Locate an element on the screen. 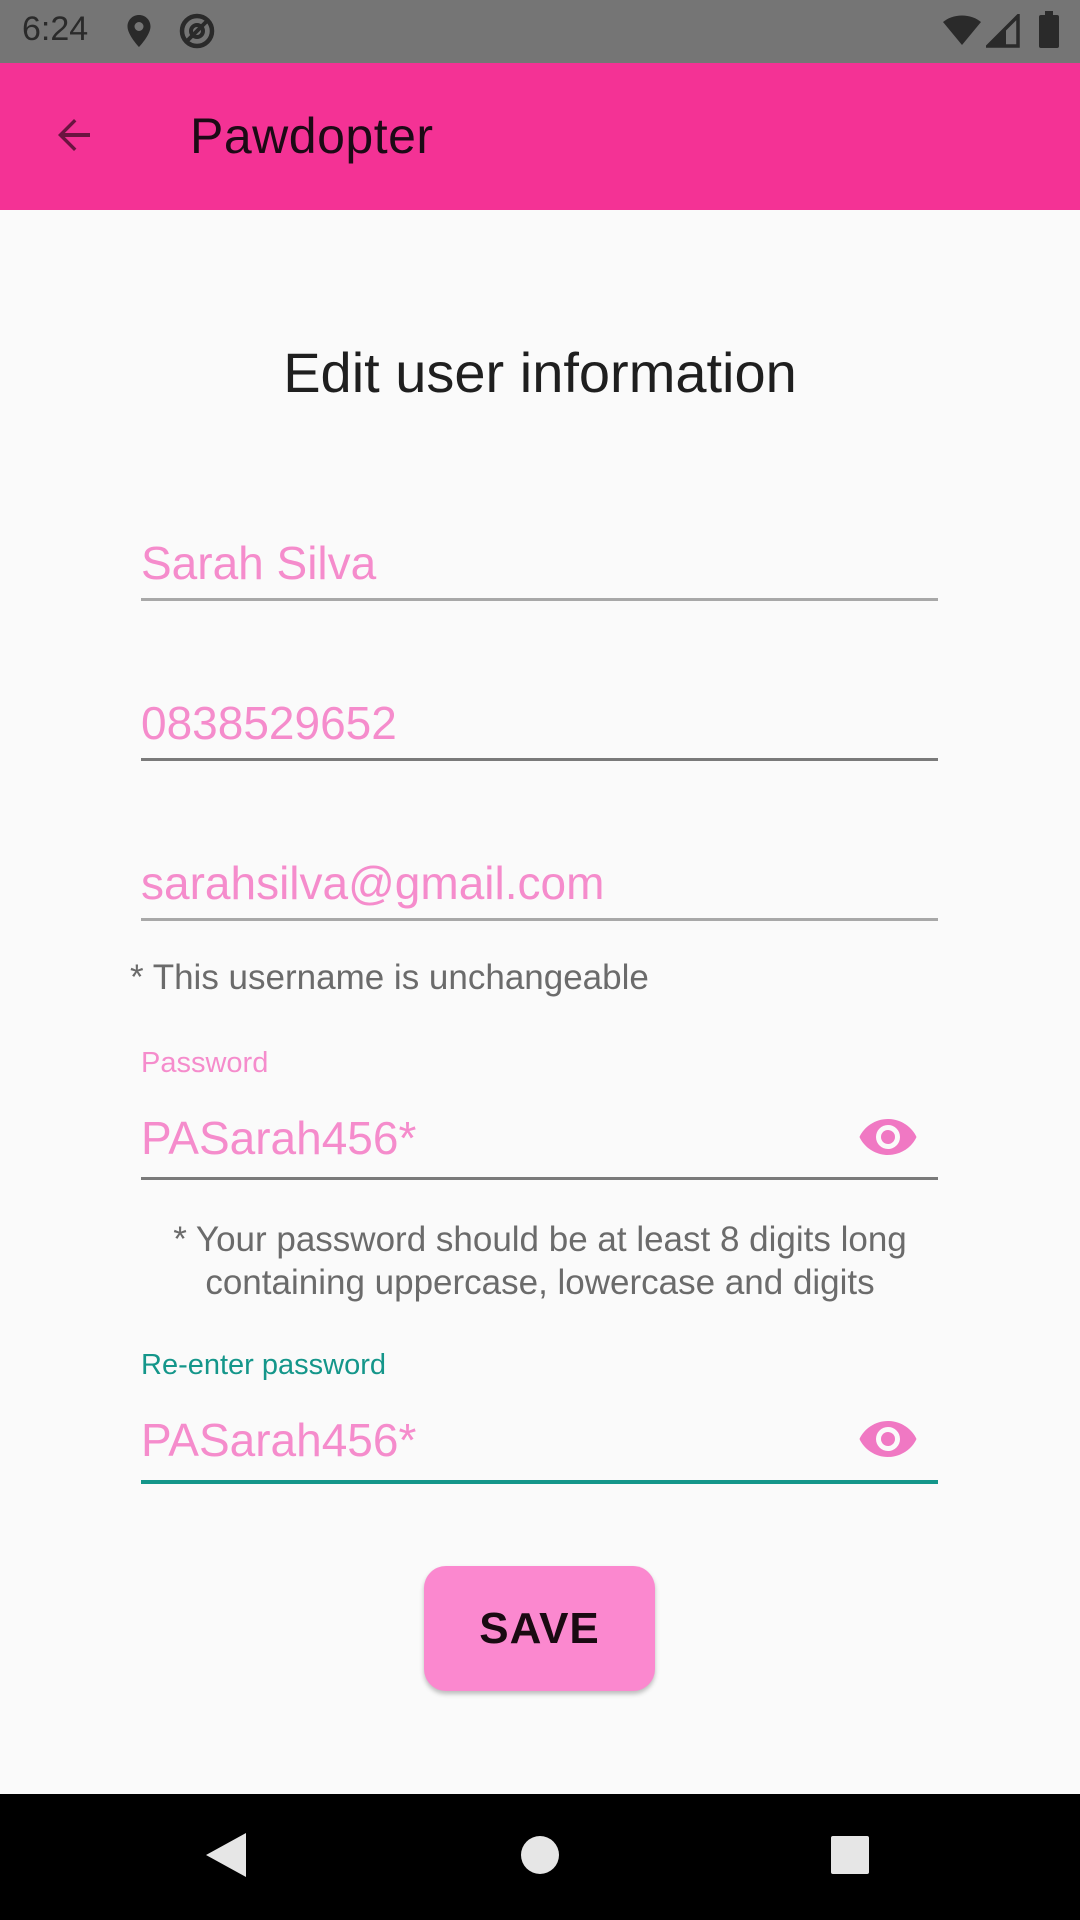  name-underline is located at coordinates (539, 599).